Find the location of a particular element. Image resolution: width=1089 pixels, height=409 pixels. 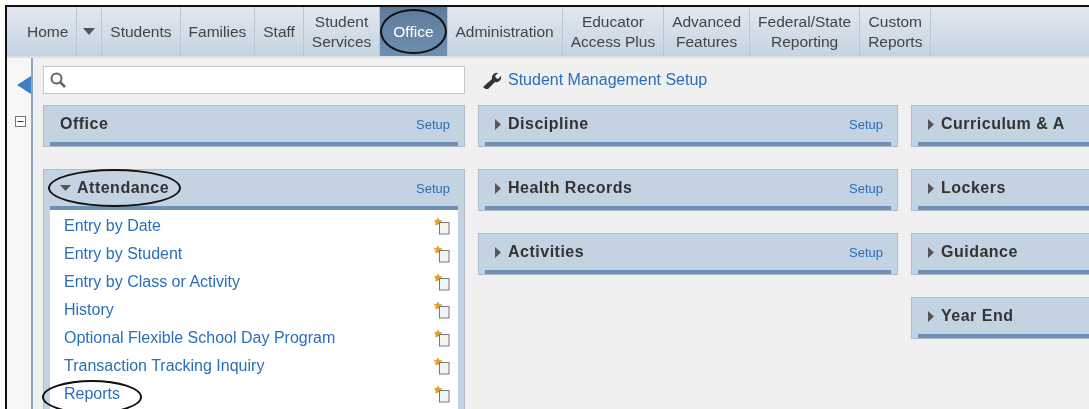

collapse-sidebar-icon is located at coordinates (24, 85).